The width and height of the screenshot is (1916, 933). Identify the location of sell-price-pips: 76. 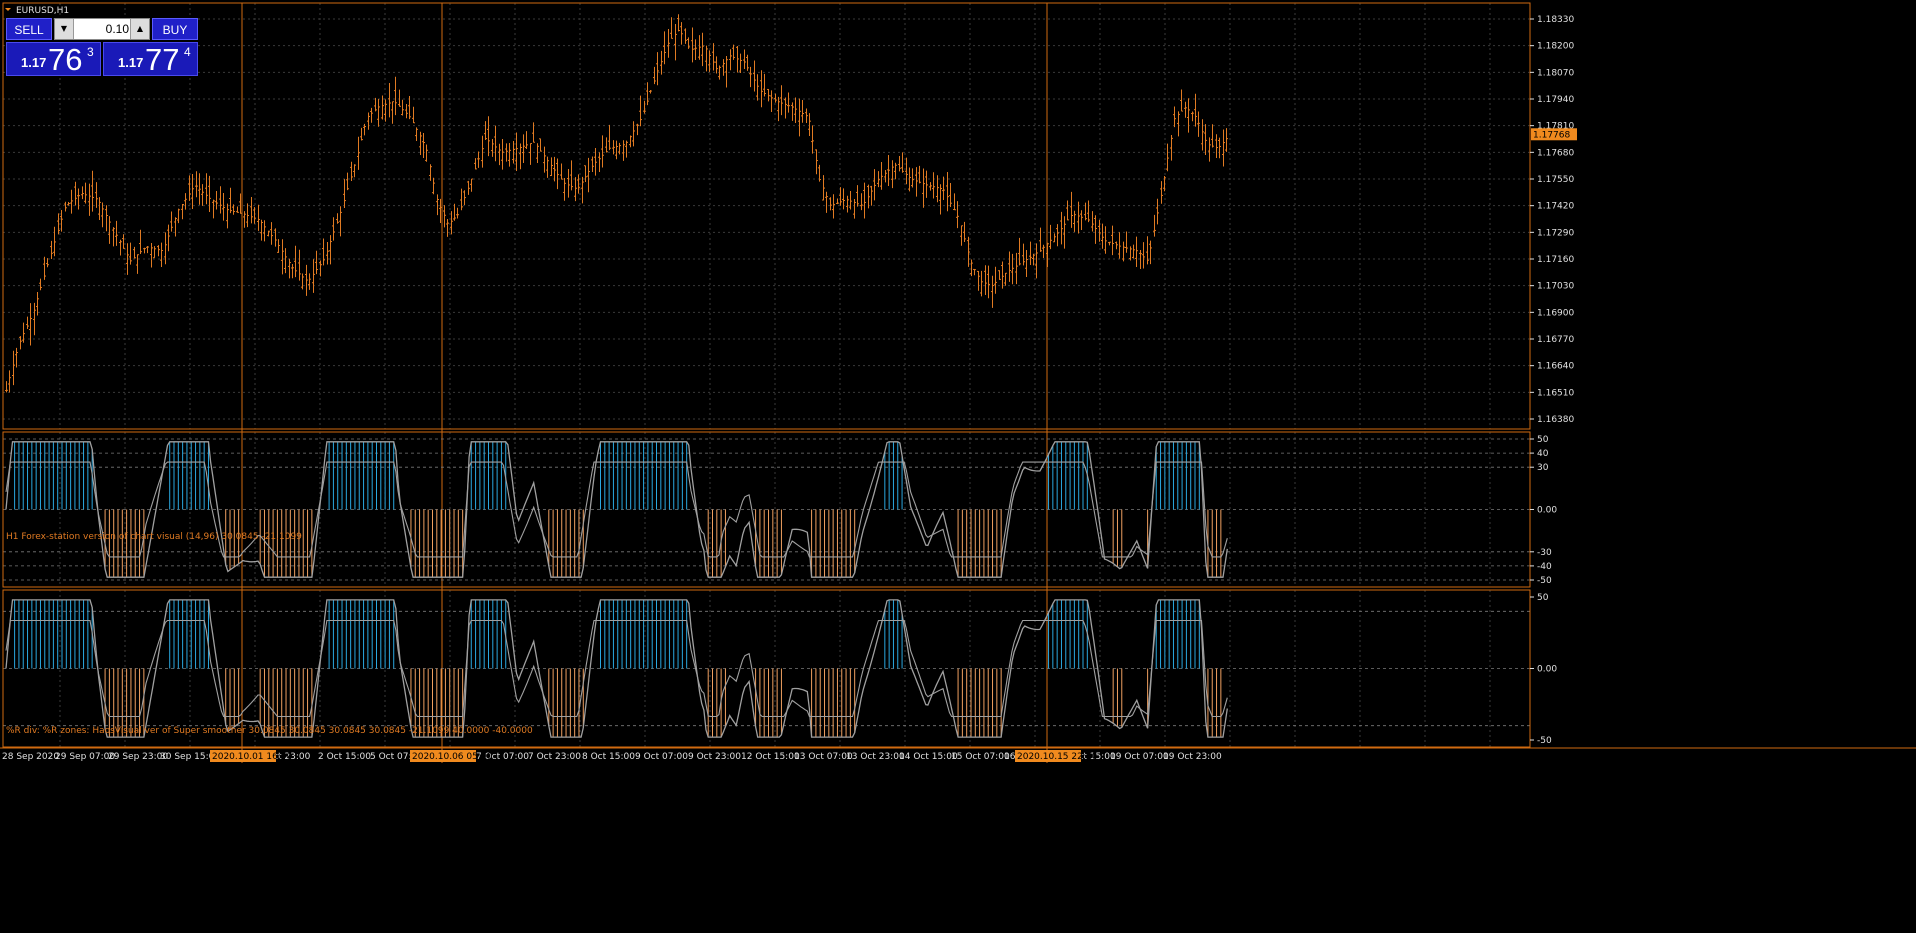
(65, 59).